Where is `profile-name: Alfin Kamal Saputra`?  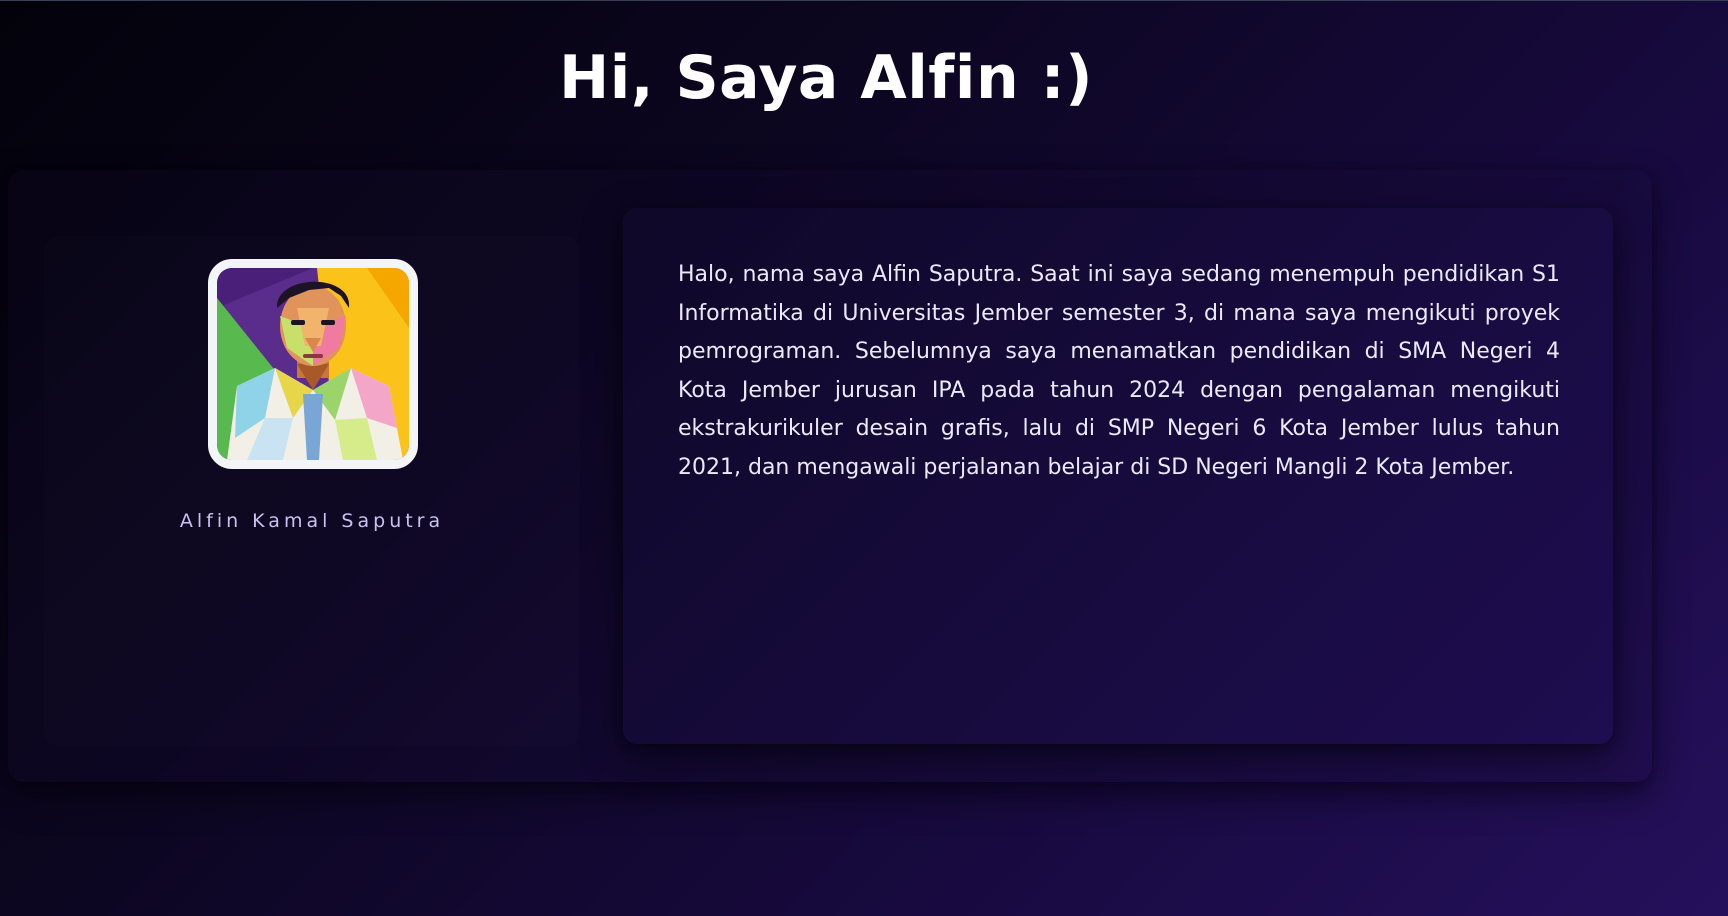
profile-name: Alfin Kamal Saputra is located at coordinates (312, 521).